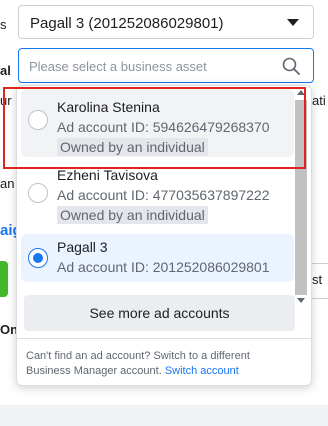 The width and height of the screenshot is (328, 426). What do you see at coordinates (4, 279) in the screenshot?
I see `bg-green-button` at bounding box center [4, 279].